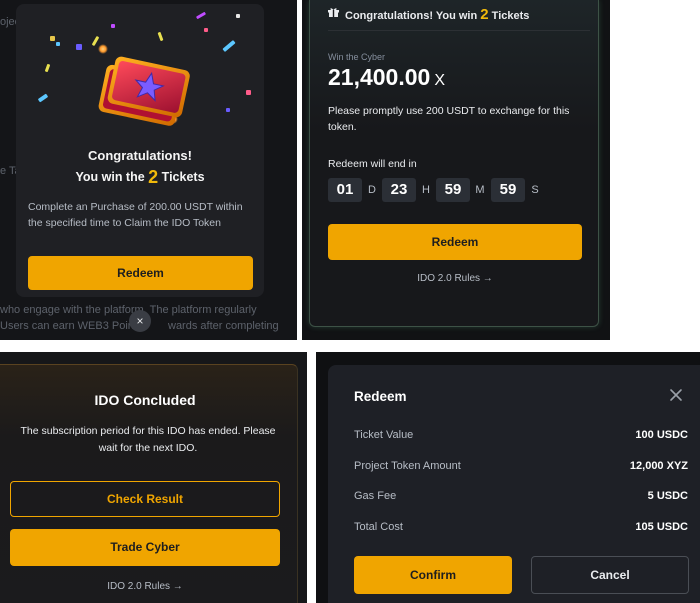 The height and width of the screenshot is (603, 700). I want to click on countdown-days: 01 D, so click(355, 190).